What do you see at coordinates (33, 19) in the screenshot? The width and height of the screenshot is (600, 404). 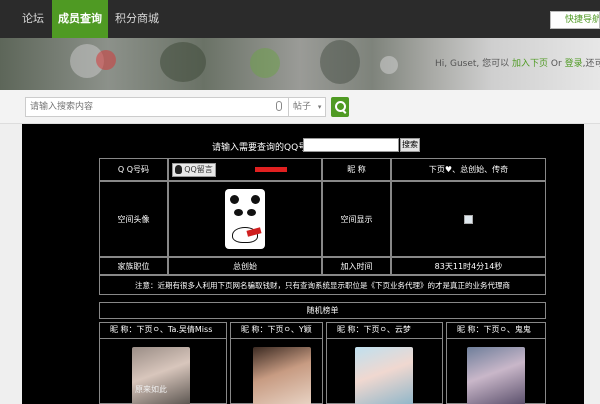 I see `nav-item-forum: 论坛` at bounding box center [33, 19].